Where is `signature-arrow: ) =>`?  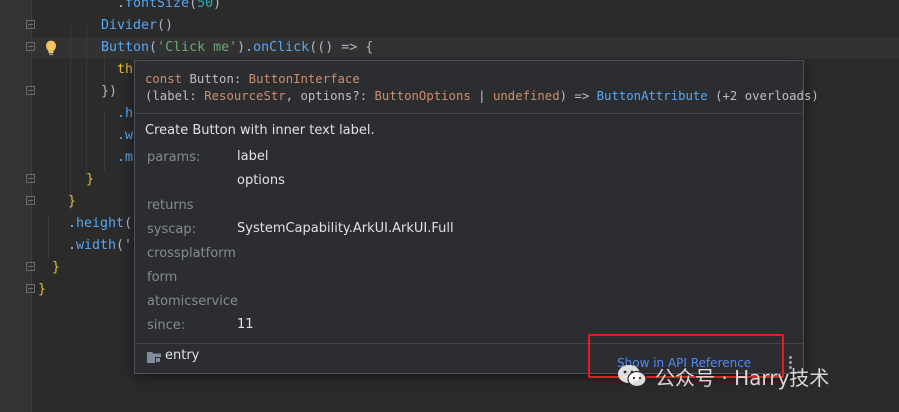 signature-arrow: ) => is located at coordinates (578, 96).